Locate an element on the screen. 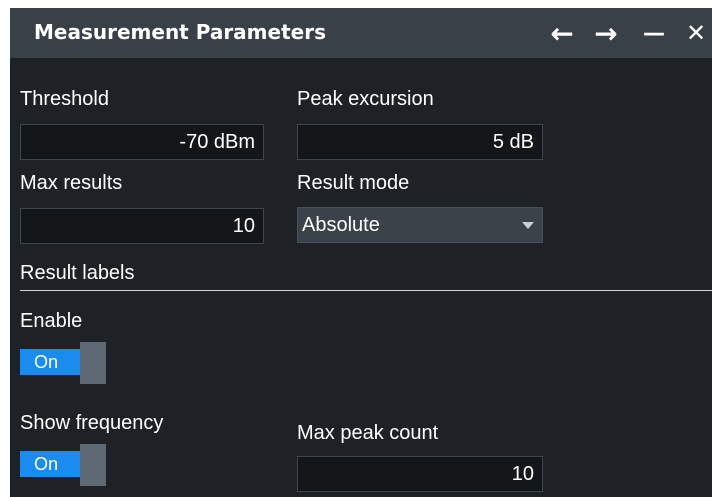 Image resolution: width=712 pixels, height=497 pixels. result-mode-value: Absolute is located at coordinates (341, 224).